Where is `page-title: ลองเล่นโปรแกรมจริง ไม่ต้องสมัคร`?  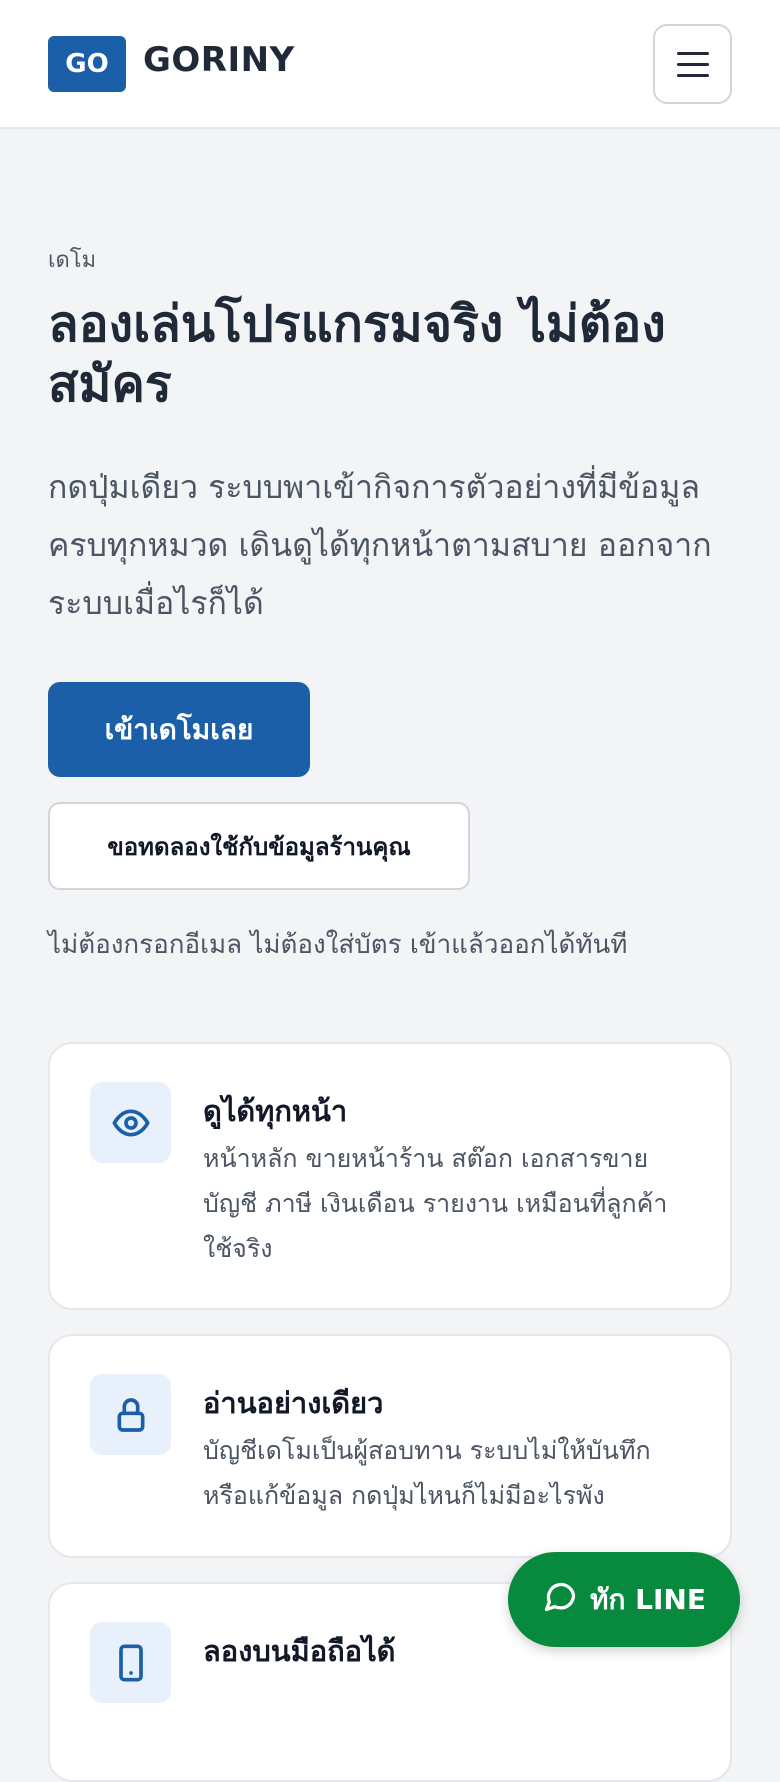 page-title: ลองเล่นโปรแกรมจริง ไม่ต้องสมัคร is located at coordinates (357, 354).